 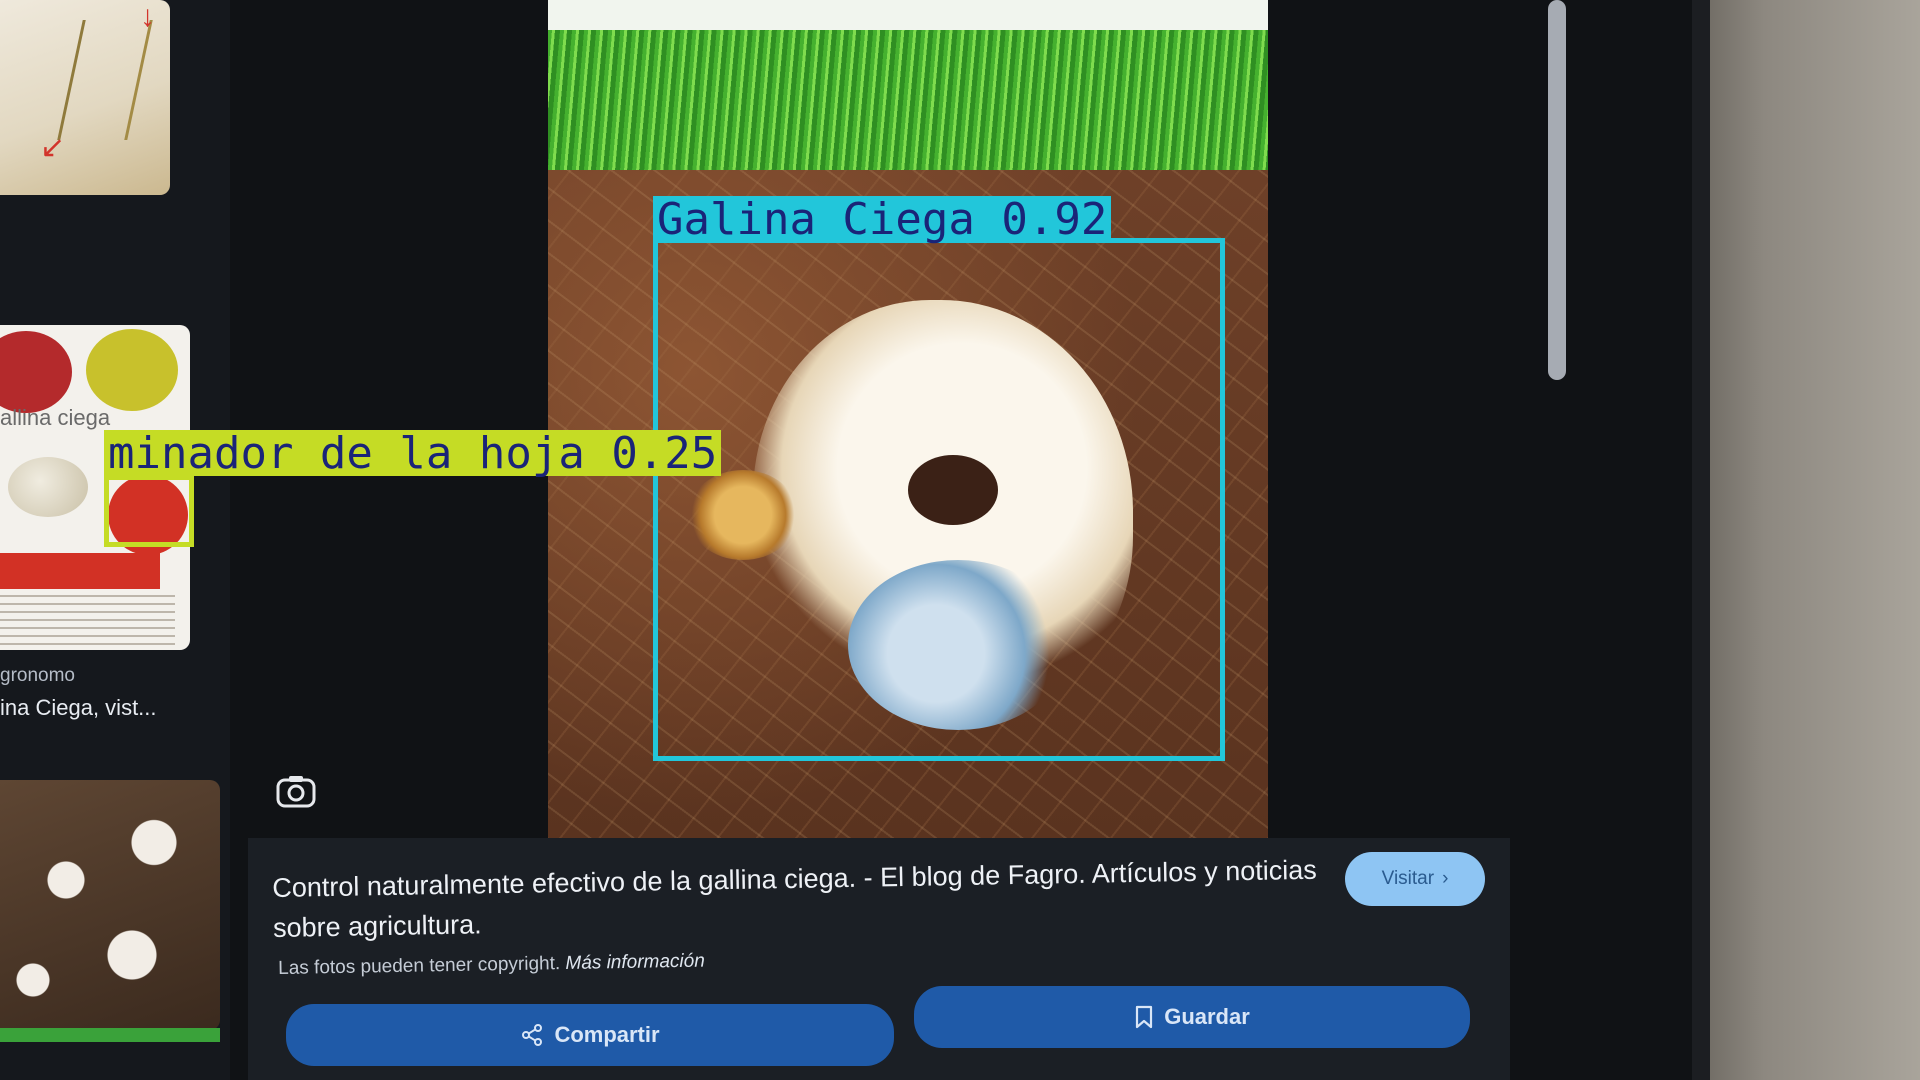 I want to click on detection-box-minador, so click(x=149, y=511).